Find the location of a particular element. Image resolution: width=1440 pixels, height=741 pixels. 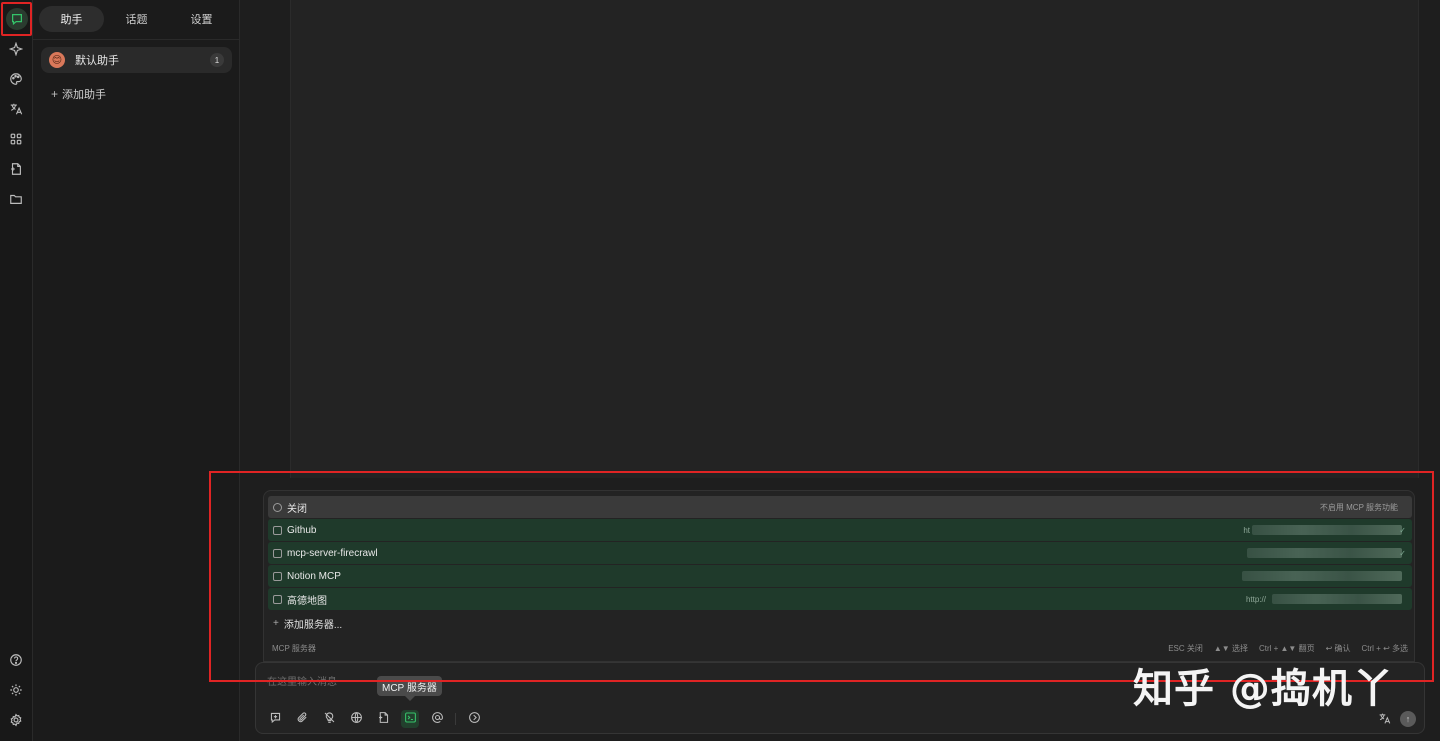

folder-nav-button is located at coordinates (16, 200).